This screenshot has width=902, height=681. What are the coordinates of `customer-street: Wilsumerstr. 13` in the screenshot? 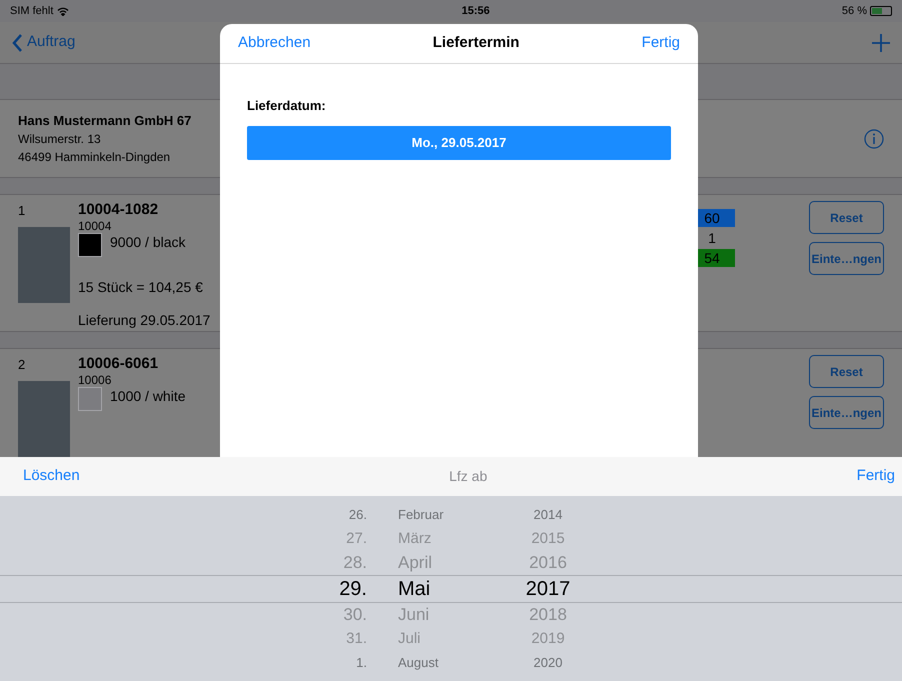 It's located at (60, 139).